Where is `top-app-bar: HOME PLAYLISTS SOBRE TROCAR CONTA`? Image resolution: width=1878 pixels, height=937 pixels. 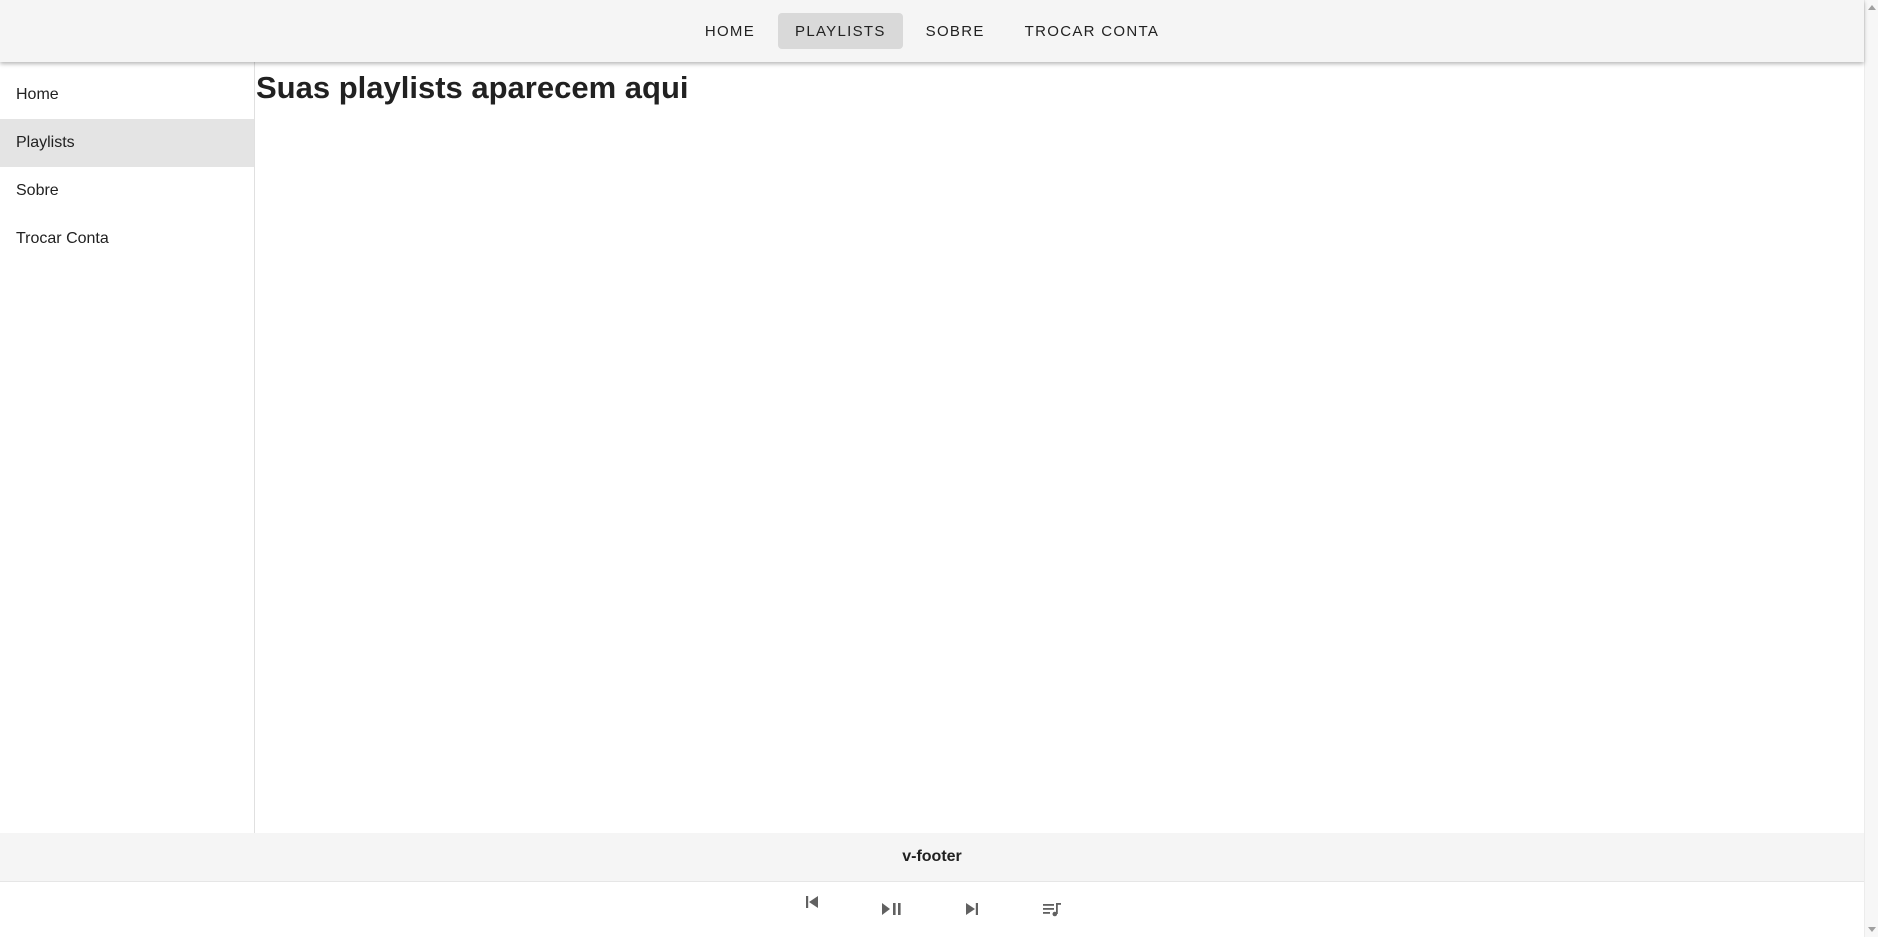
top-app-bar: HOME PLAYLISTS SOBRE TROCAR CONTA is located at coordinates (932, 31).